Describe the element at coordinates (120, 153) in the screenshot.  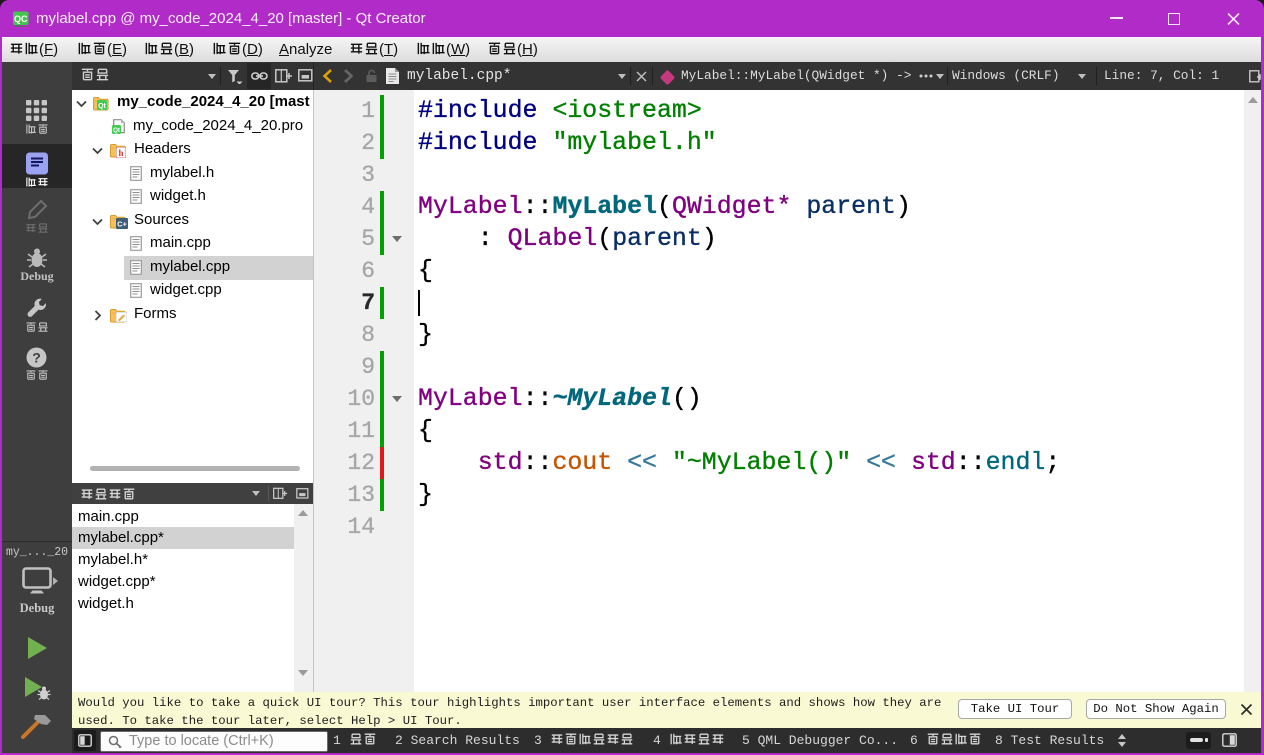
I see `svg-text: h` at that location.